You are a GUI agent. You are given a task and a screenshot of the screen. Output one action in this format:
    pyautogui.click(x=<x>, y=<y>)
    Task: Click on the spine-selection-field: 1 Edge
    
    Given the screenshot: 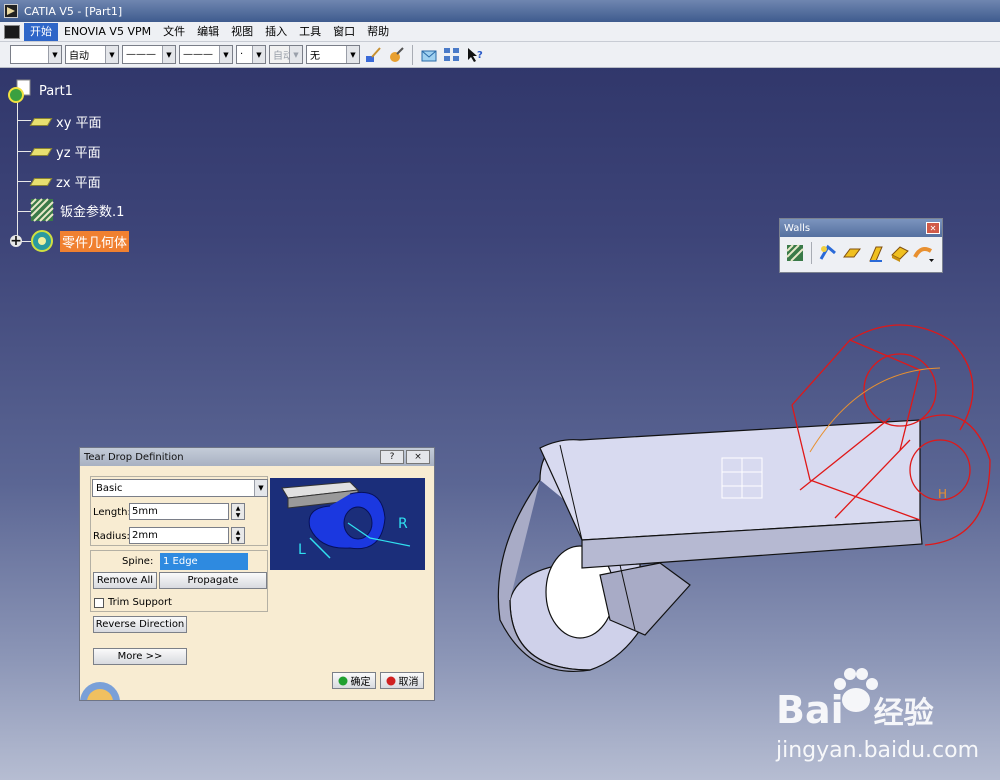 What is the action you would take?
    pyautogui.click(x=204, y=561)
    